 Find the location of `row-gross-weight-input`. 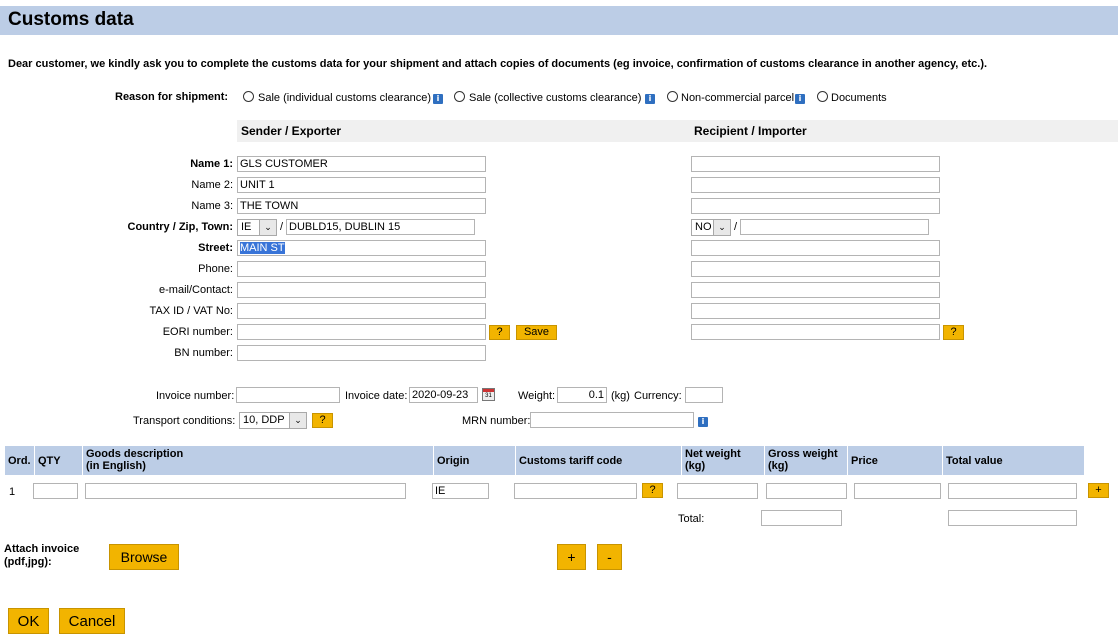

row-gross-weight-input is located at coordinates (806, 491).